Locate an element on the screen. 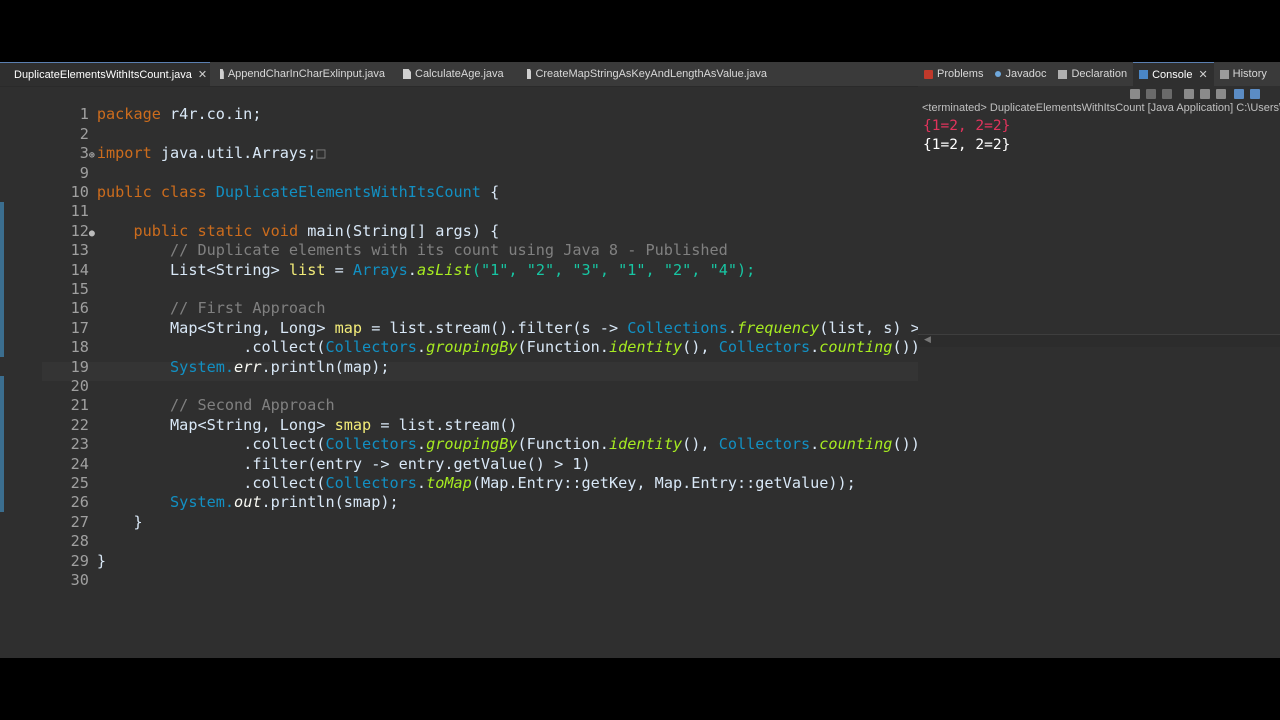  bottom-letterbox is located at coordinates (640, 689).